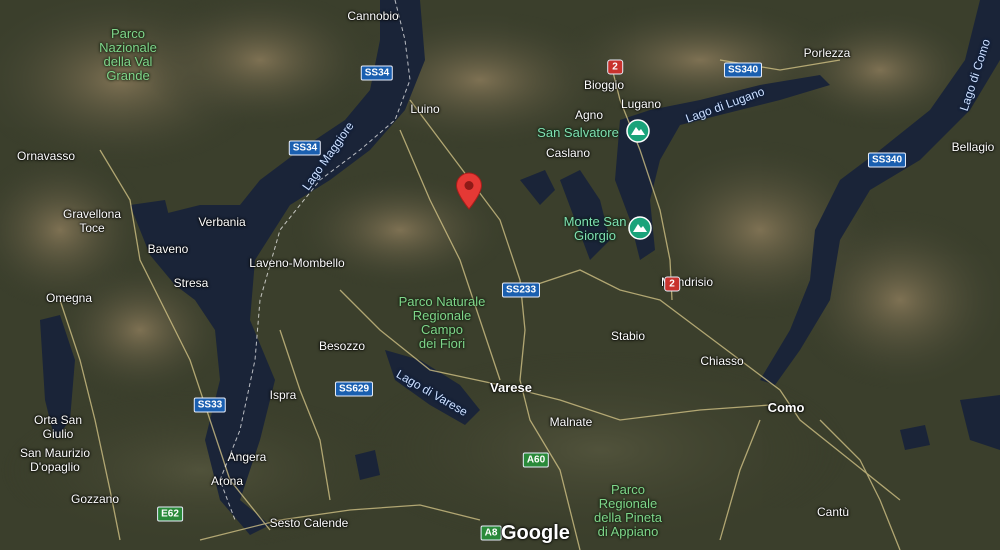 The width and height of the screenshot is (1000, 550). What do you see at coordinates (55, 460) in the screenshot?
I see `label-san-maurizio: San Maurizio D'opaglio` at bounding box center [55, 460].